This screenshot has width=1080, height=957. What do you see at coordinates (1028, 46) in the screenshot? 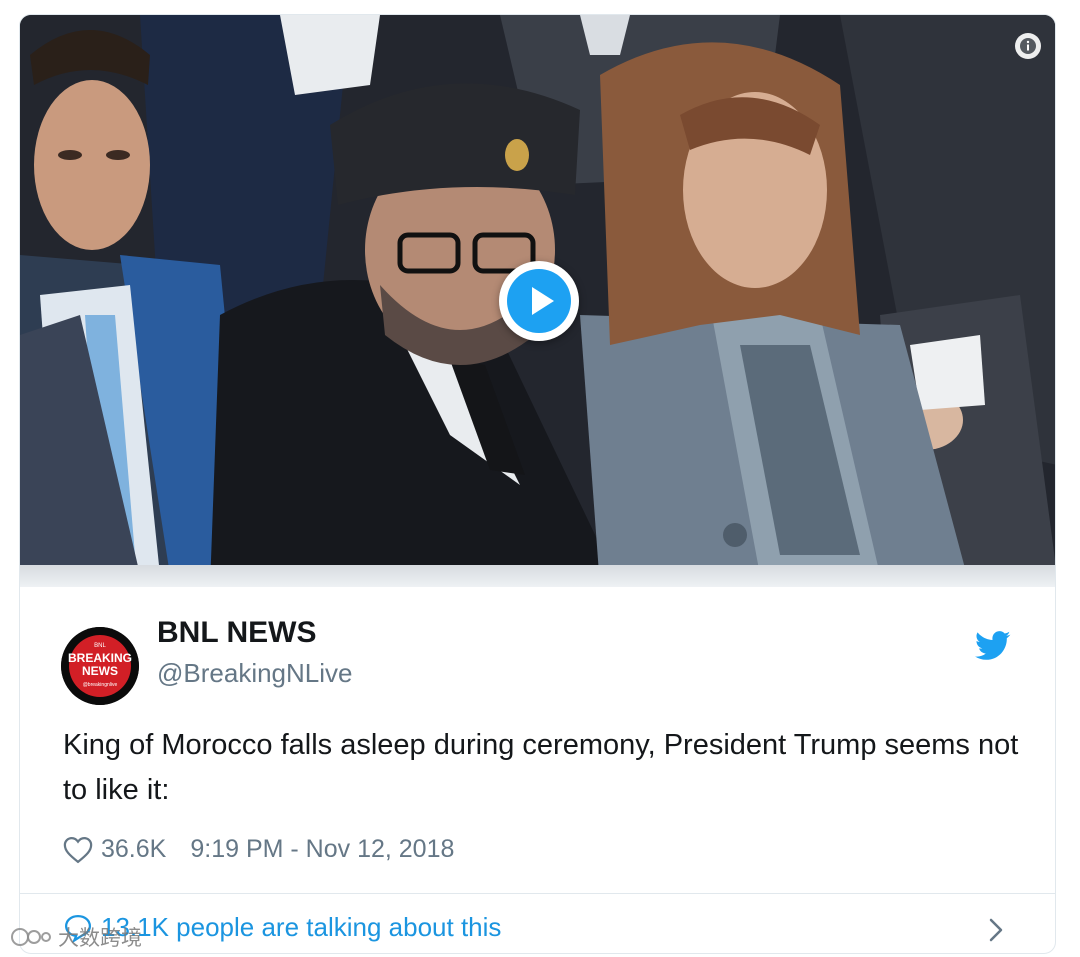
I see `info-icon` at bounding box center [1028, 46].